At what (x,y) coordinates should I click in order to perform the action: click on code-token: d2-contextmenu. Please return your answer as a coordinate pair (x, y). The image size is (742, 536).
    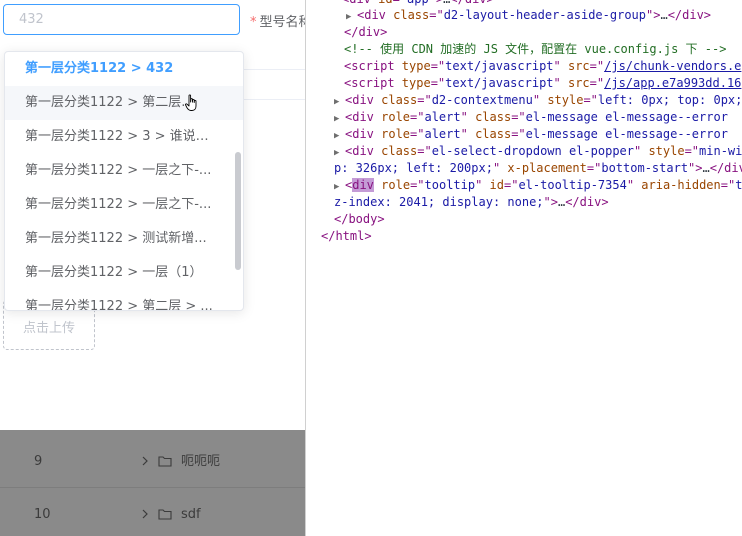
    Looking at the image, I should click on (482, 100).